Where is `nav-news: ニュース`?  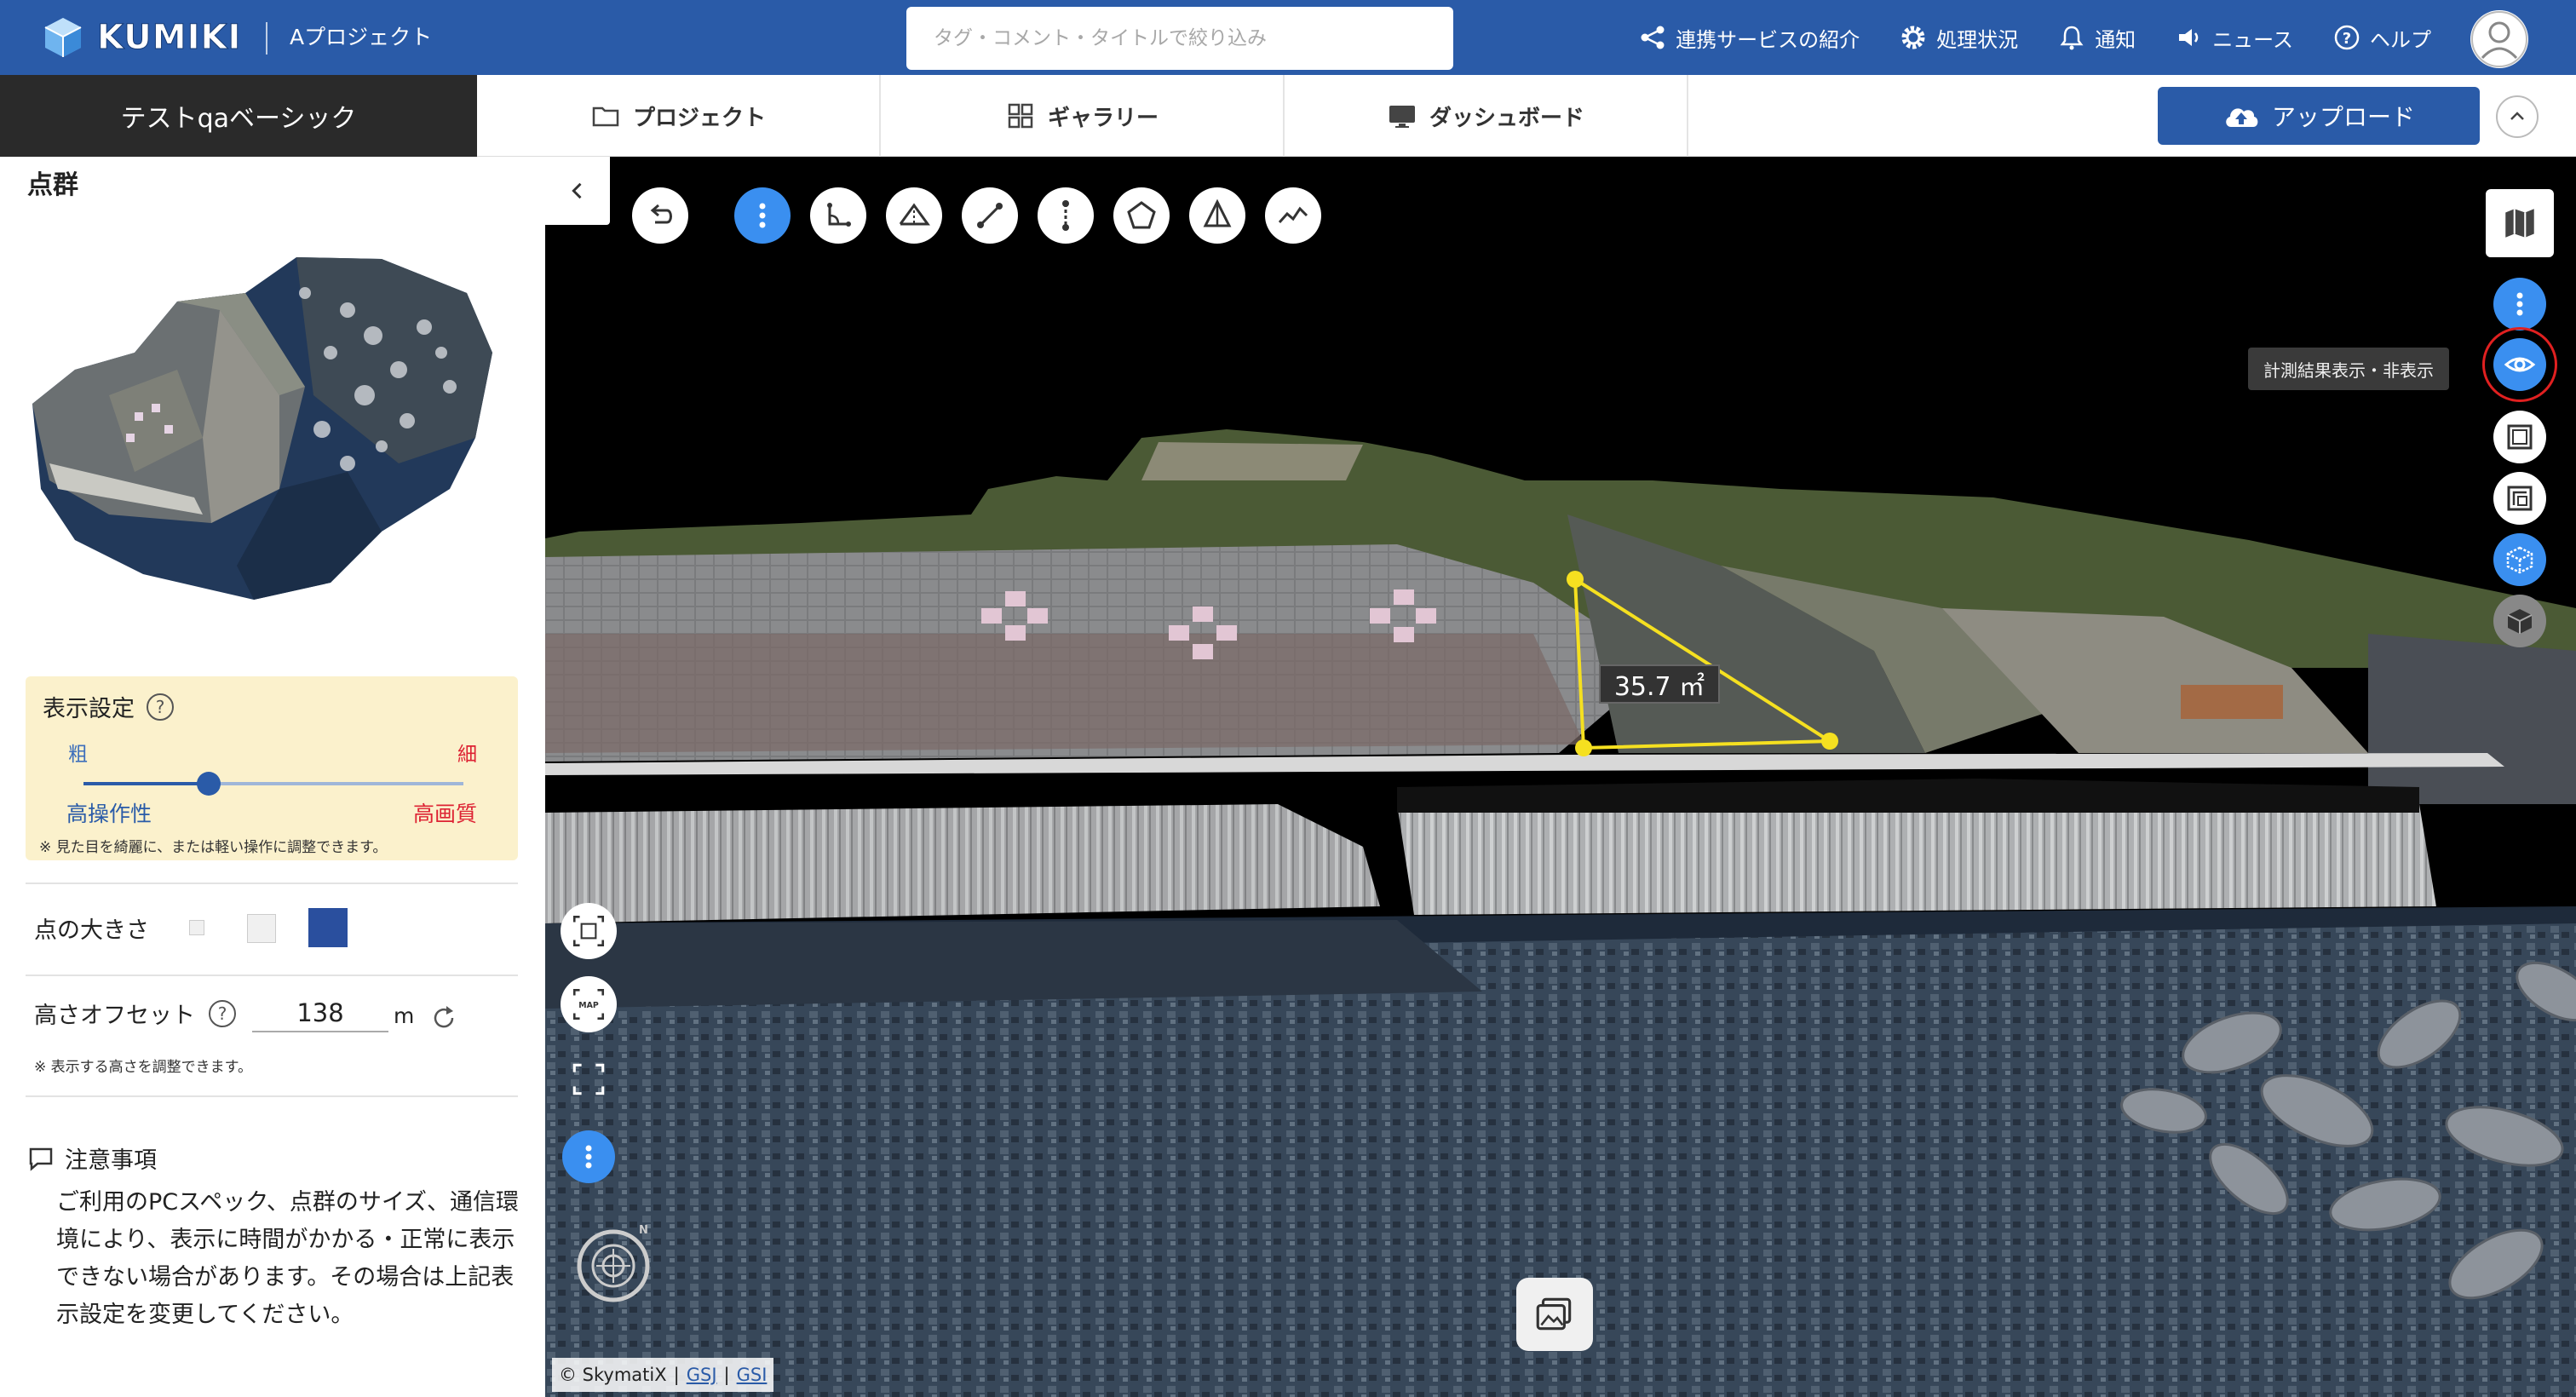 nav-news: ニュース is located at coordinates (2234, 38).